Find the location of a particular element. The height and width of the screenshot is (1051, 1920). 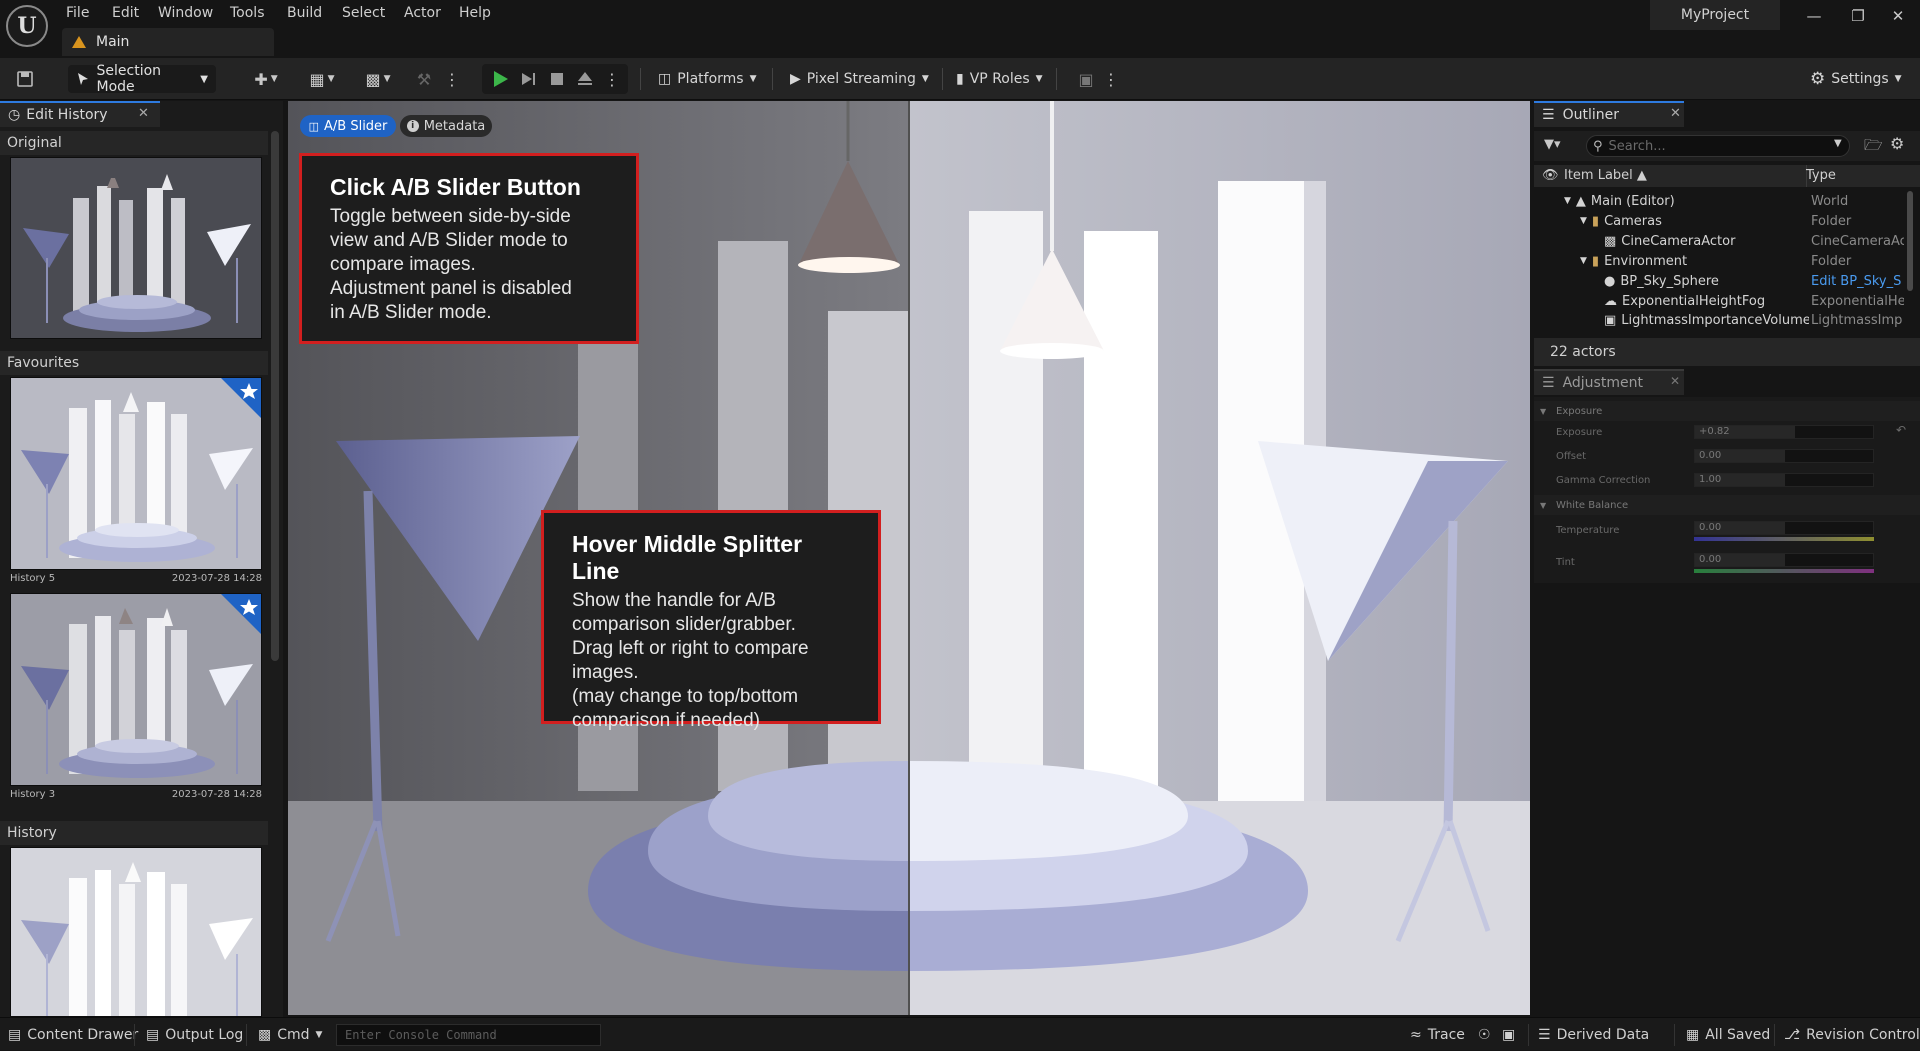

settings-dropdown: ⚙ Settings ▼ is located at coordinates (1856, 79).